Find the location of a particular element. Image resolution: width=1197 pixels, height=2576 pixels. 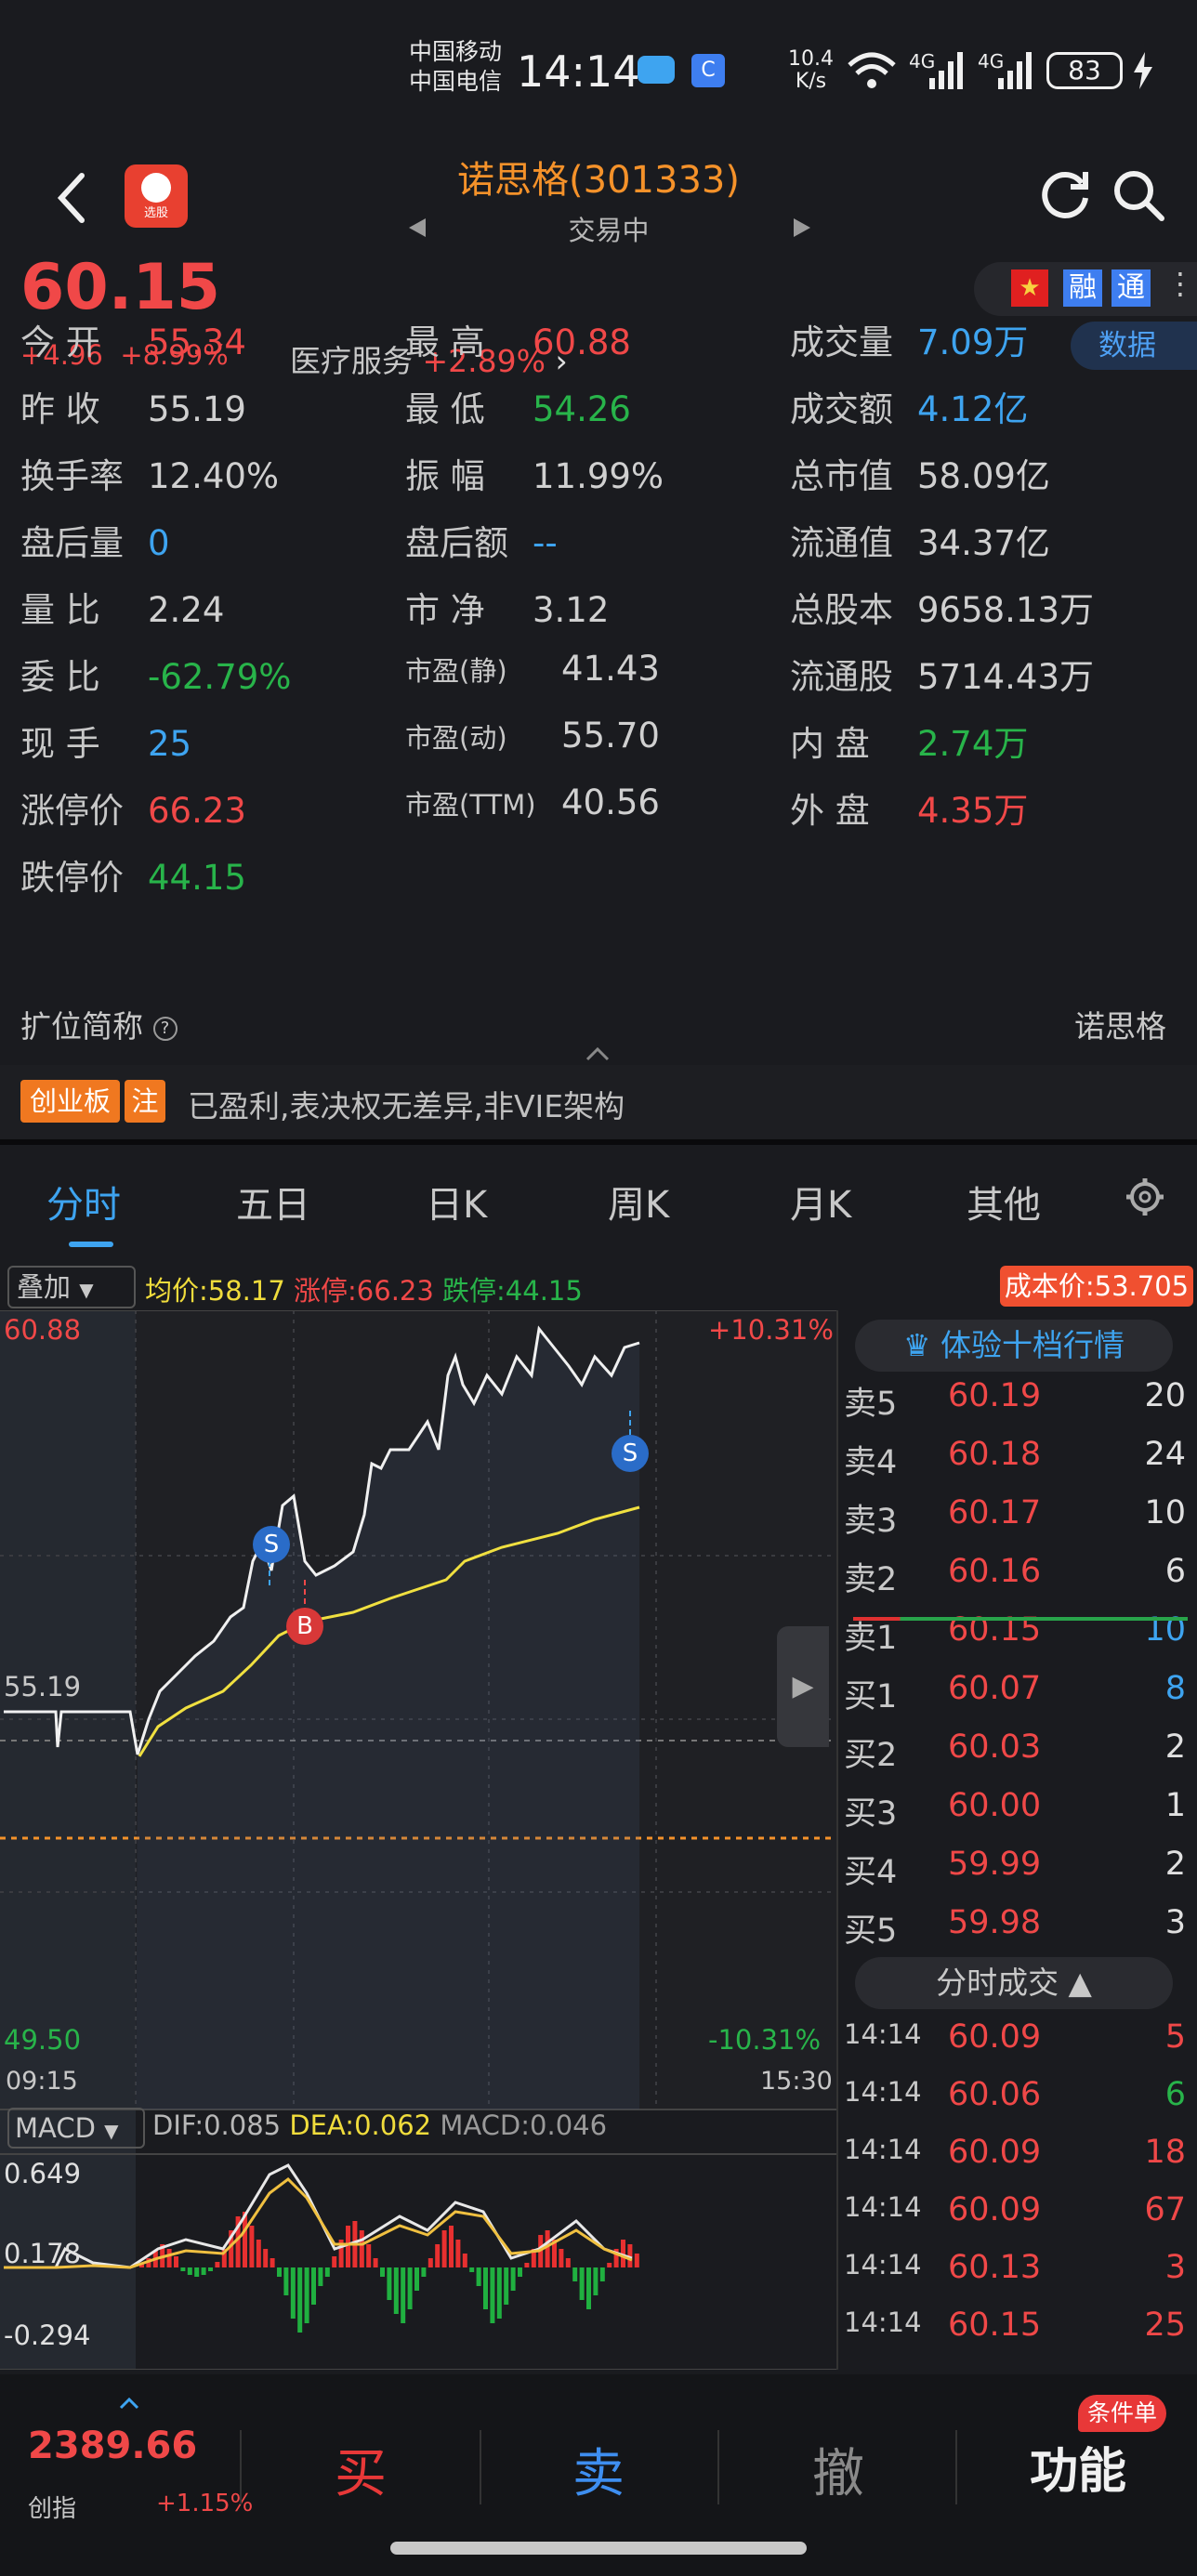

stat-8: 总市值 58.09亿 is located at coordinates (920, 473).